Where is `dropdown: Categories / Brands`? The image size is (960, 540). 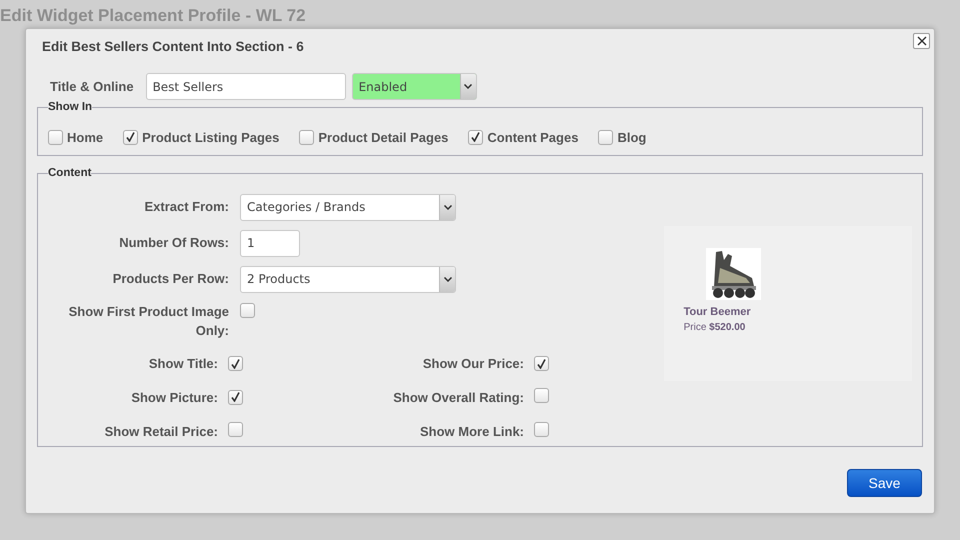 dropdown: Categories / Brands is located at coordinates (348, 207).